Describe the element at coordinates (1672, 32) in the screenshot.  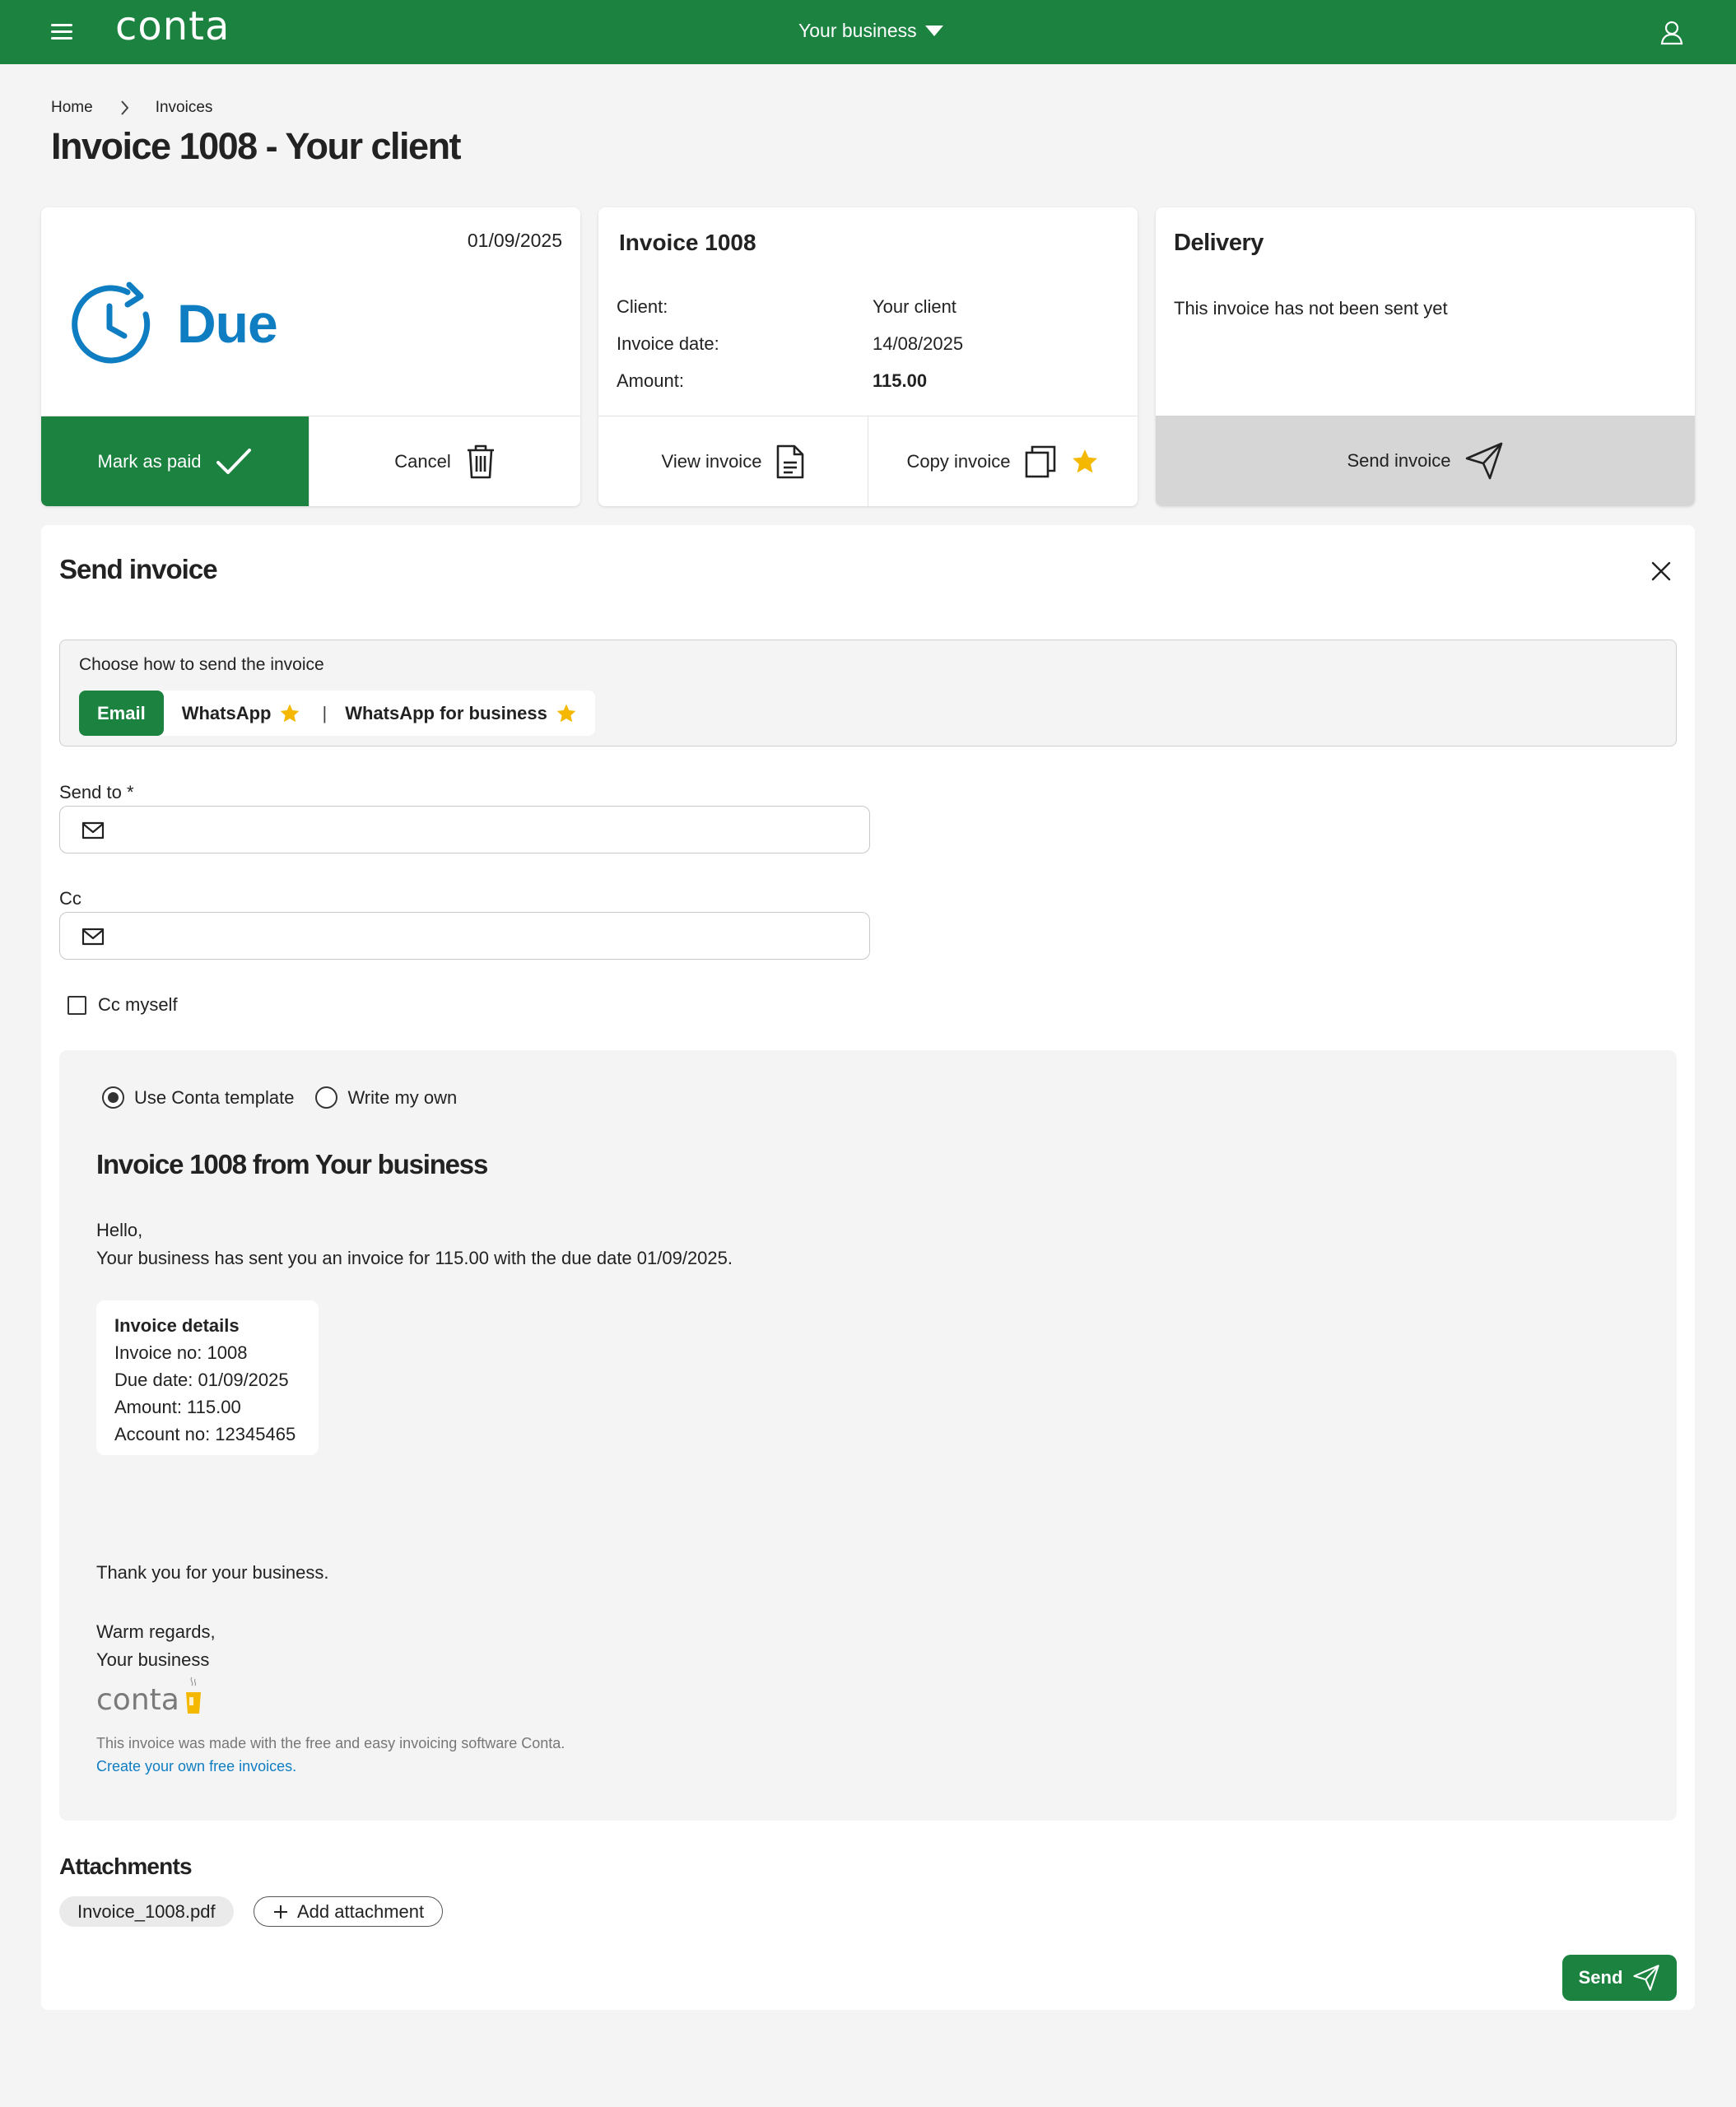
I see `user-icon` at that location.